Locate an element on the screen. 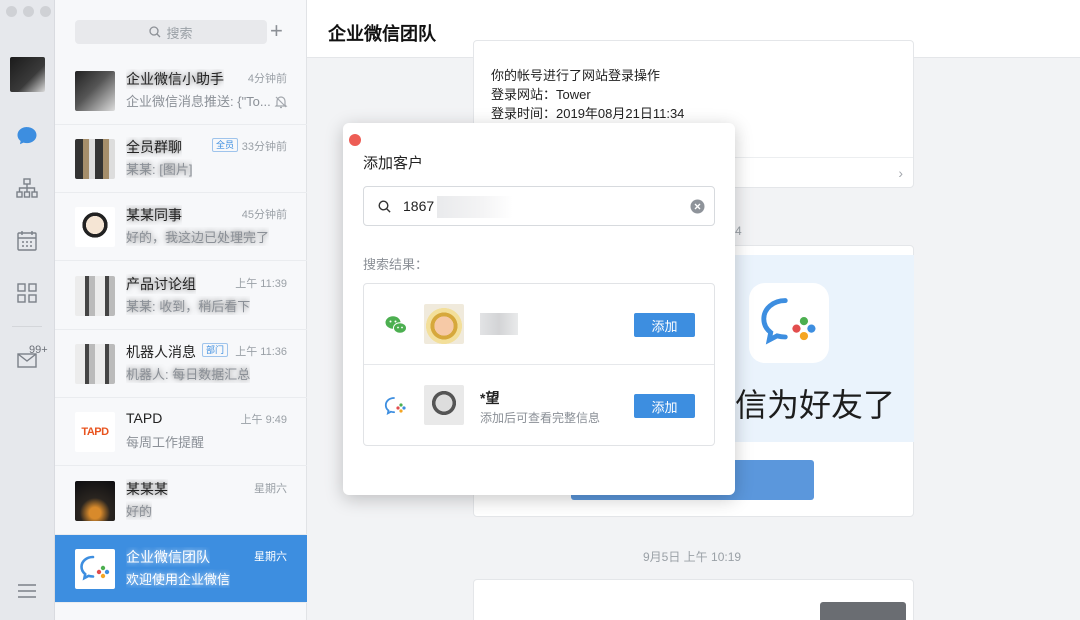 Image resolution: width=1080 pixels, height=620 pixels. chat-preview: 某某: [图片] is located at coordinates (159, 169).